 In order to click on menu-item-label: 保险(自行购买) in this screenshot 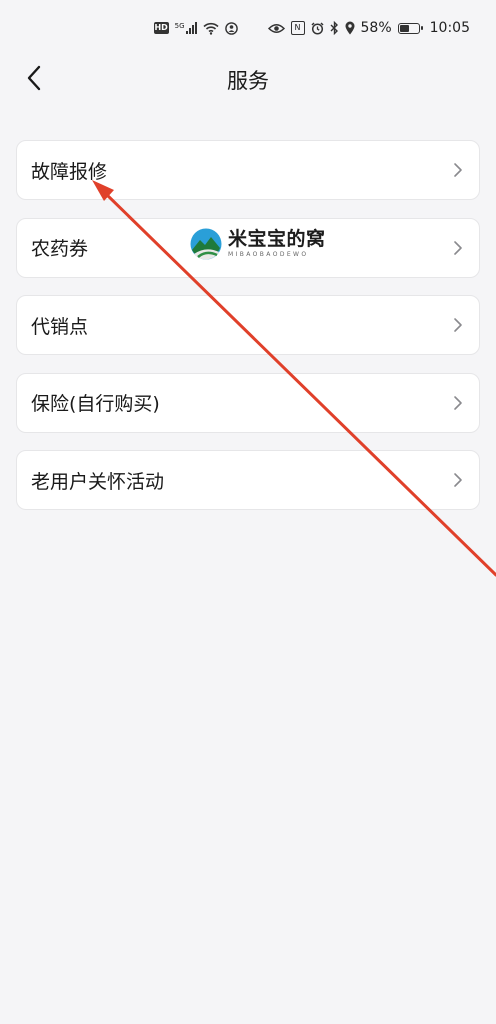, I will do `click(95, 404)`.